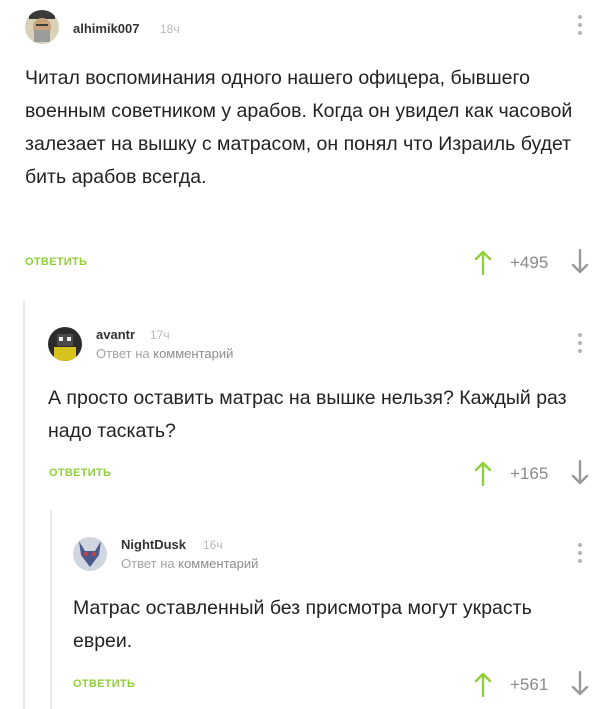 This screenshot has height=709, width=600. I want to click on avatar-nightdusk, so click(90, 554).